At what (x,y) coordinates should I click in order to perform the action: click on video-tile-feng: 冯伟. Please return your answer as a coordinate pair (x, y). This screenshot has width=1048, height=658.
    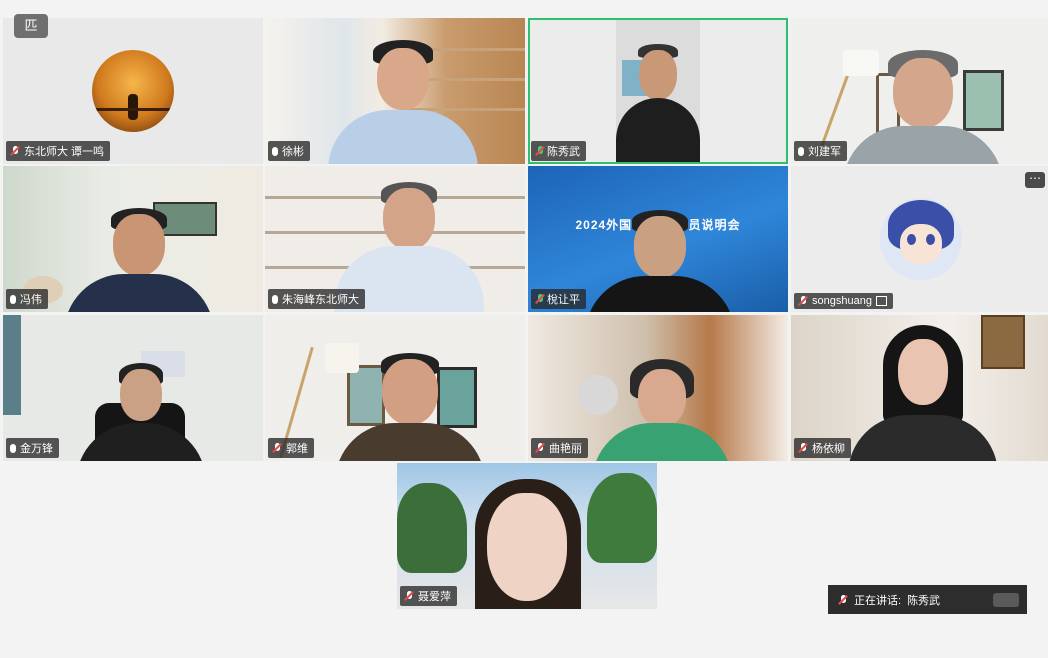
    Looking at the image, I should click on (133, 239).